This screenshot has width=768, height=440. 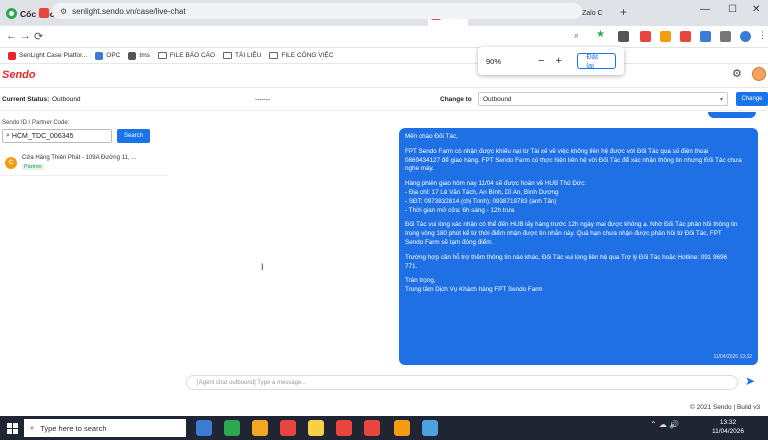 I want to click on change-status-value: Outbound, so click(x=497, y=99).